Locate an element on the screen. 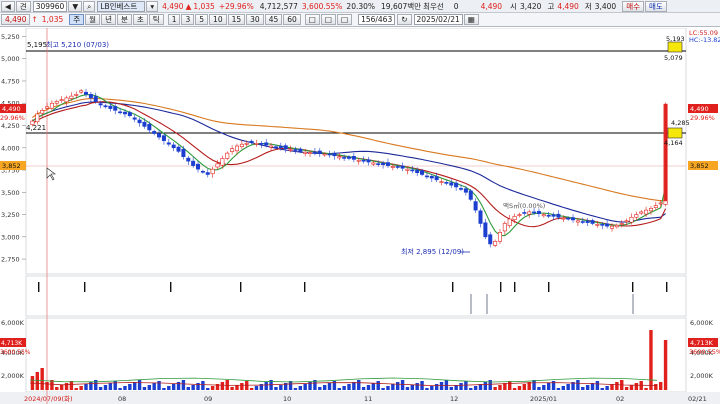  price-value: 4,490 is located at coordinates (173, 6).